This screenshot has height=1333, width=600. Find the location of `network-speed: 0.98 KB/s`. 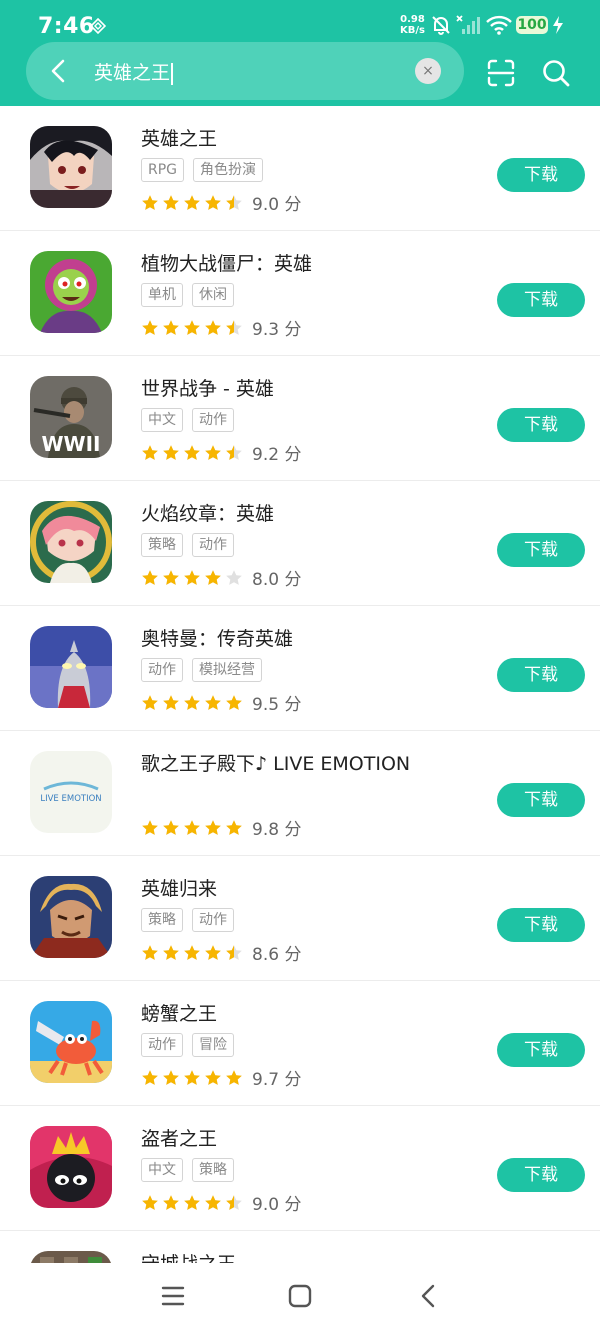

network-speed: 0.98 KB/s is located at coordinates (412, 25).